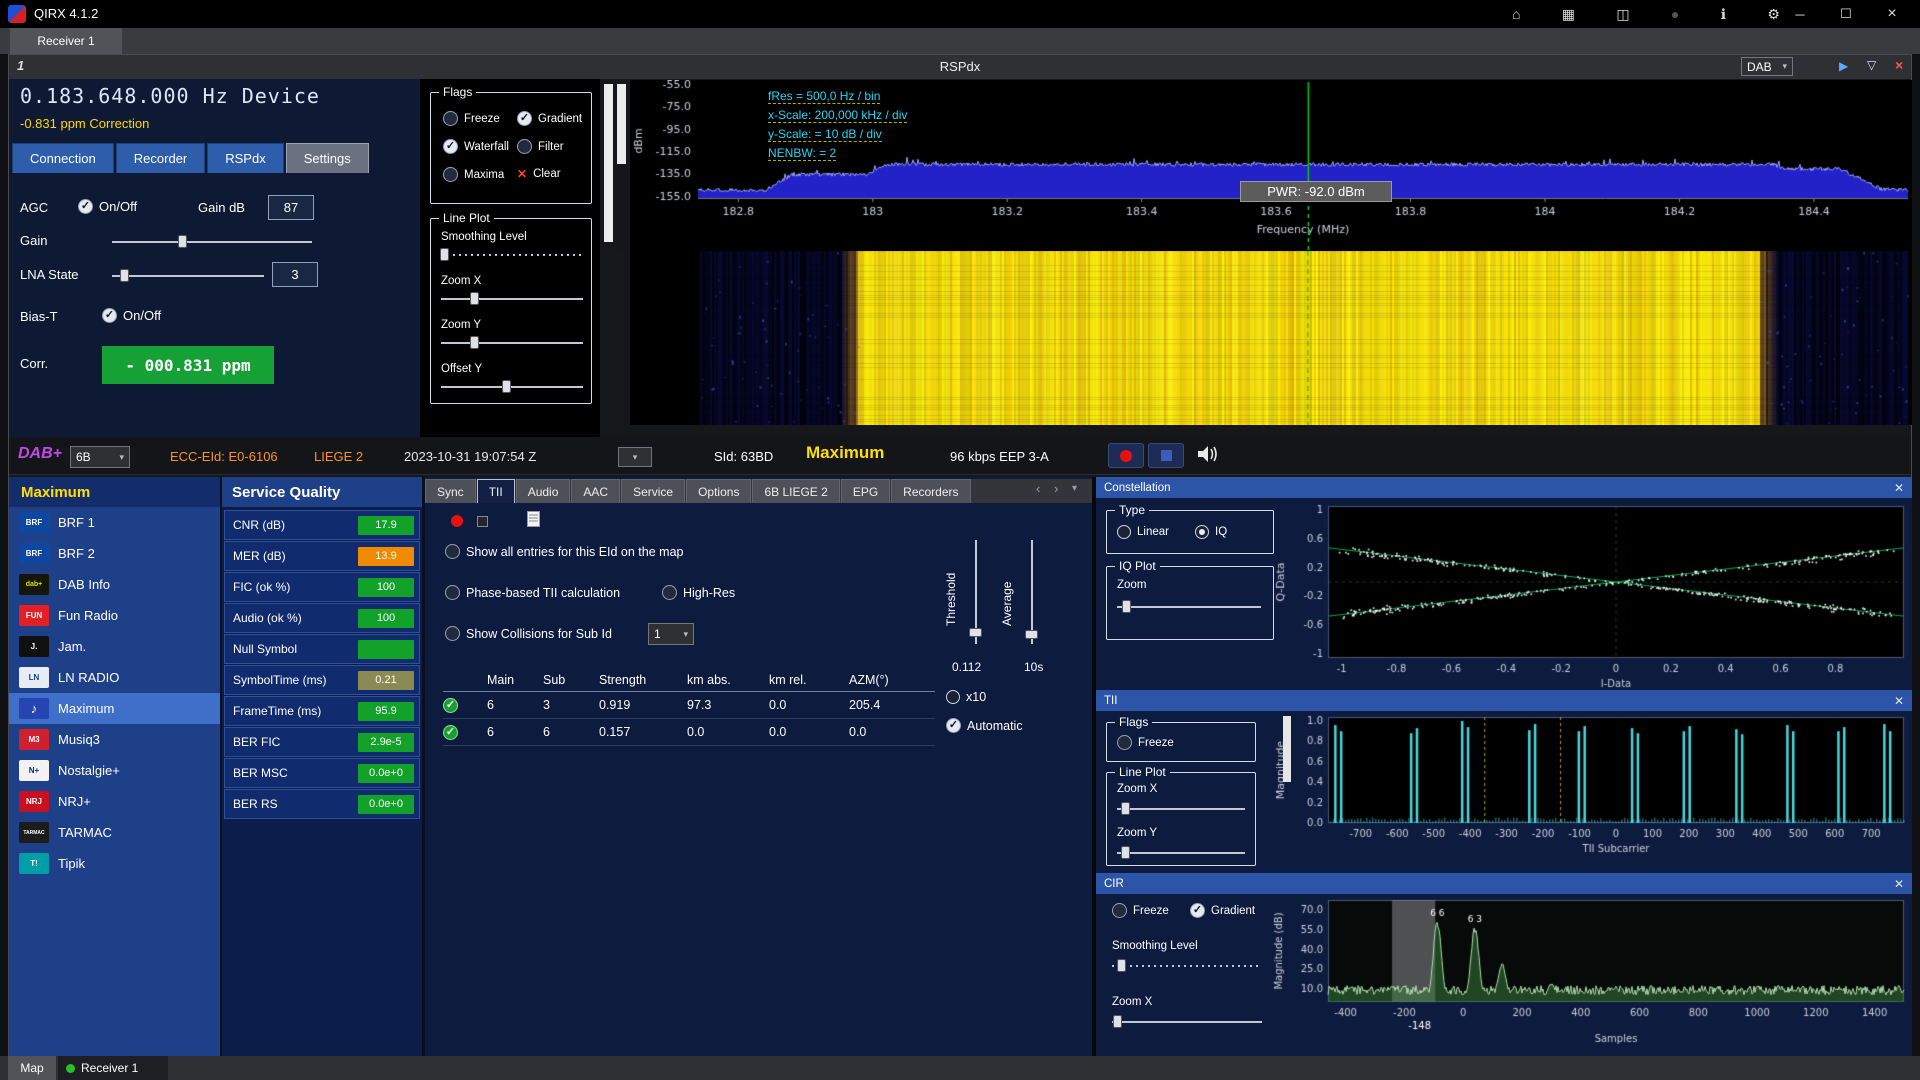 This screenshot has width=1920, height=1080. Describe the element at coordinates (1892, 14) in the screenshot. I see `close-button: ×` at that location.